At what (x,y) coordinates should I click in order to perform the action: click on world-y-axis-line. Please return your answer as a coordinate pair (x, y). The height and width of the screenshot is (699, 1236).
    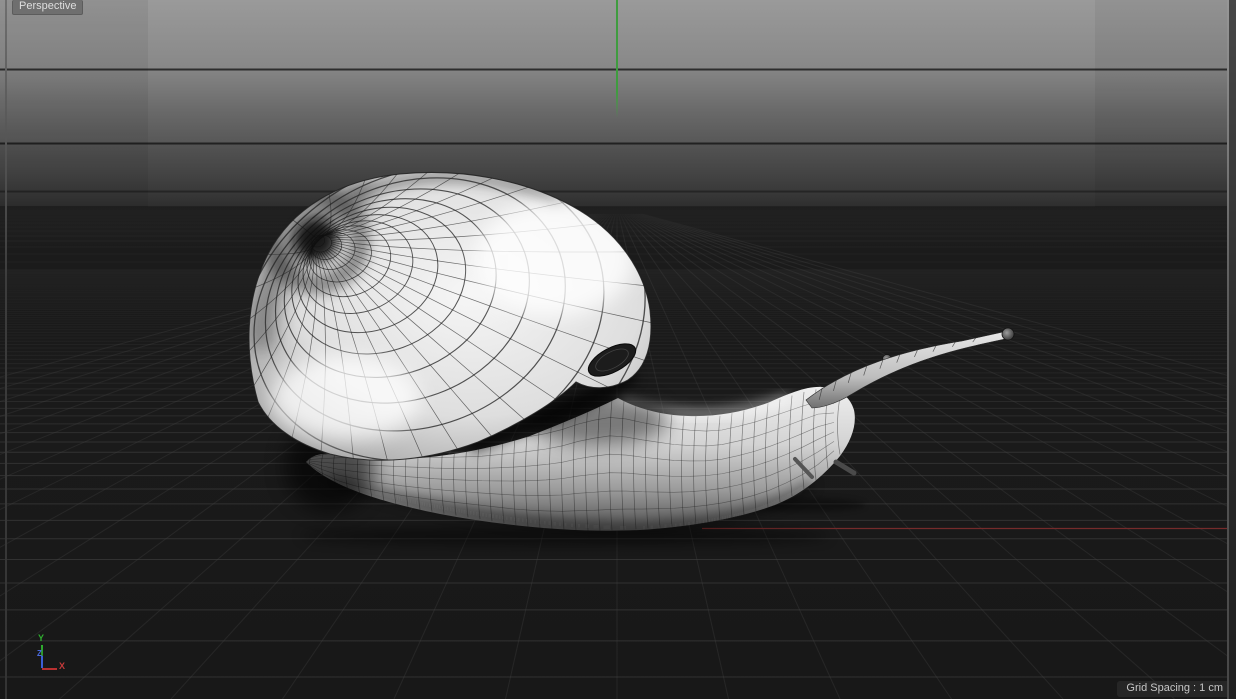
    Looking at the image, I should click on (617, 59).